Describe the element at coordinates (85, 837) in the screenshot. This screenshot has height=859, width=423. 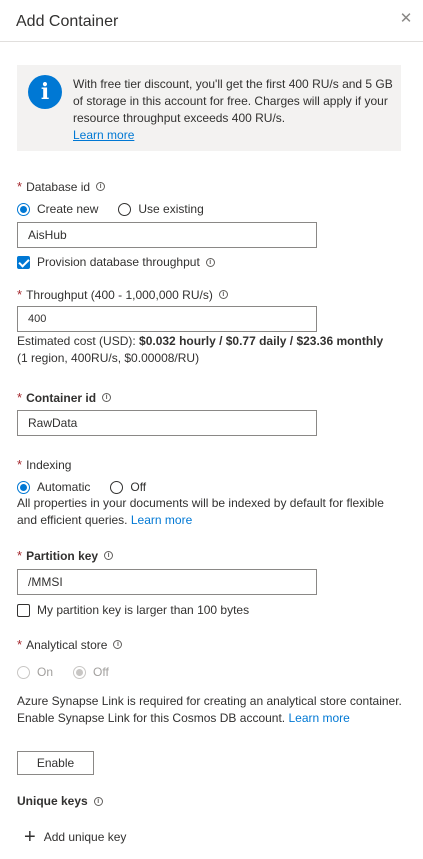
I see `add-unique-key-label: Add unique key` at that location.